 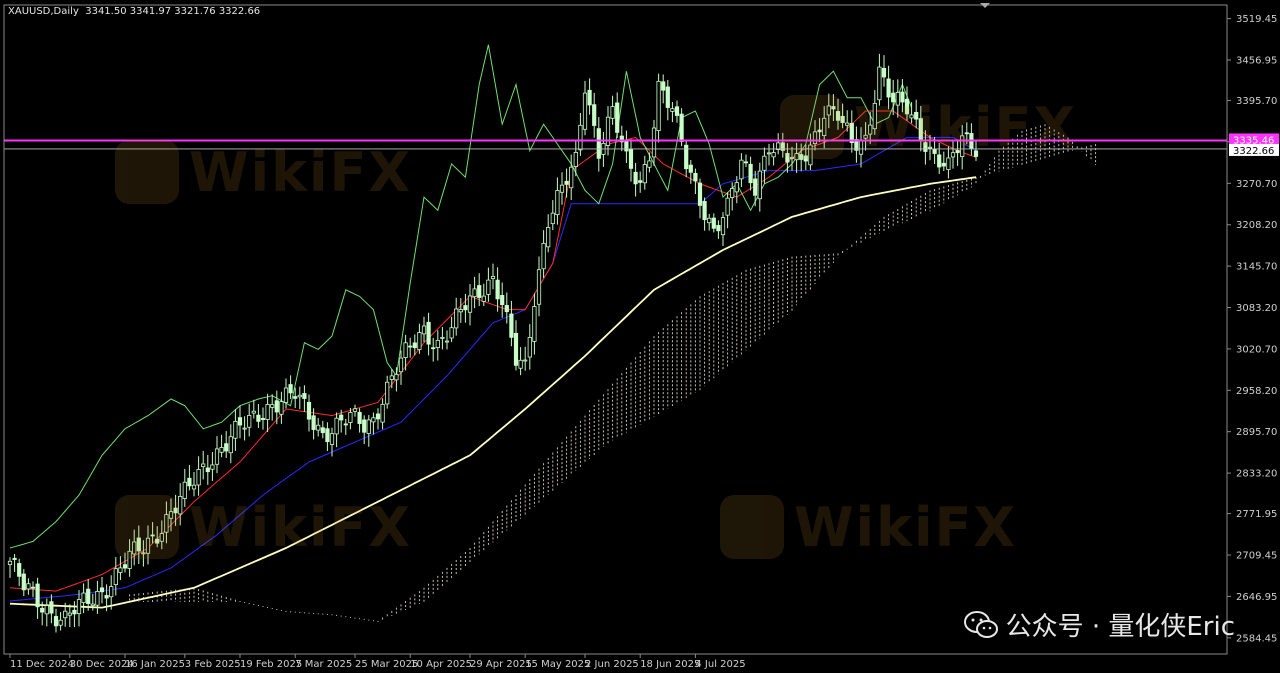 I want to click on x-tick-label: 19 Feb 2025, so click(x=271, y=664).